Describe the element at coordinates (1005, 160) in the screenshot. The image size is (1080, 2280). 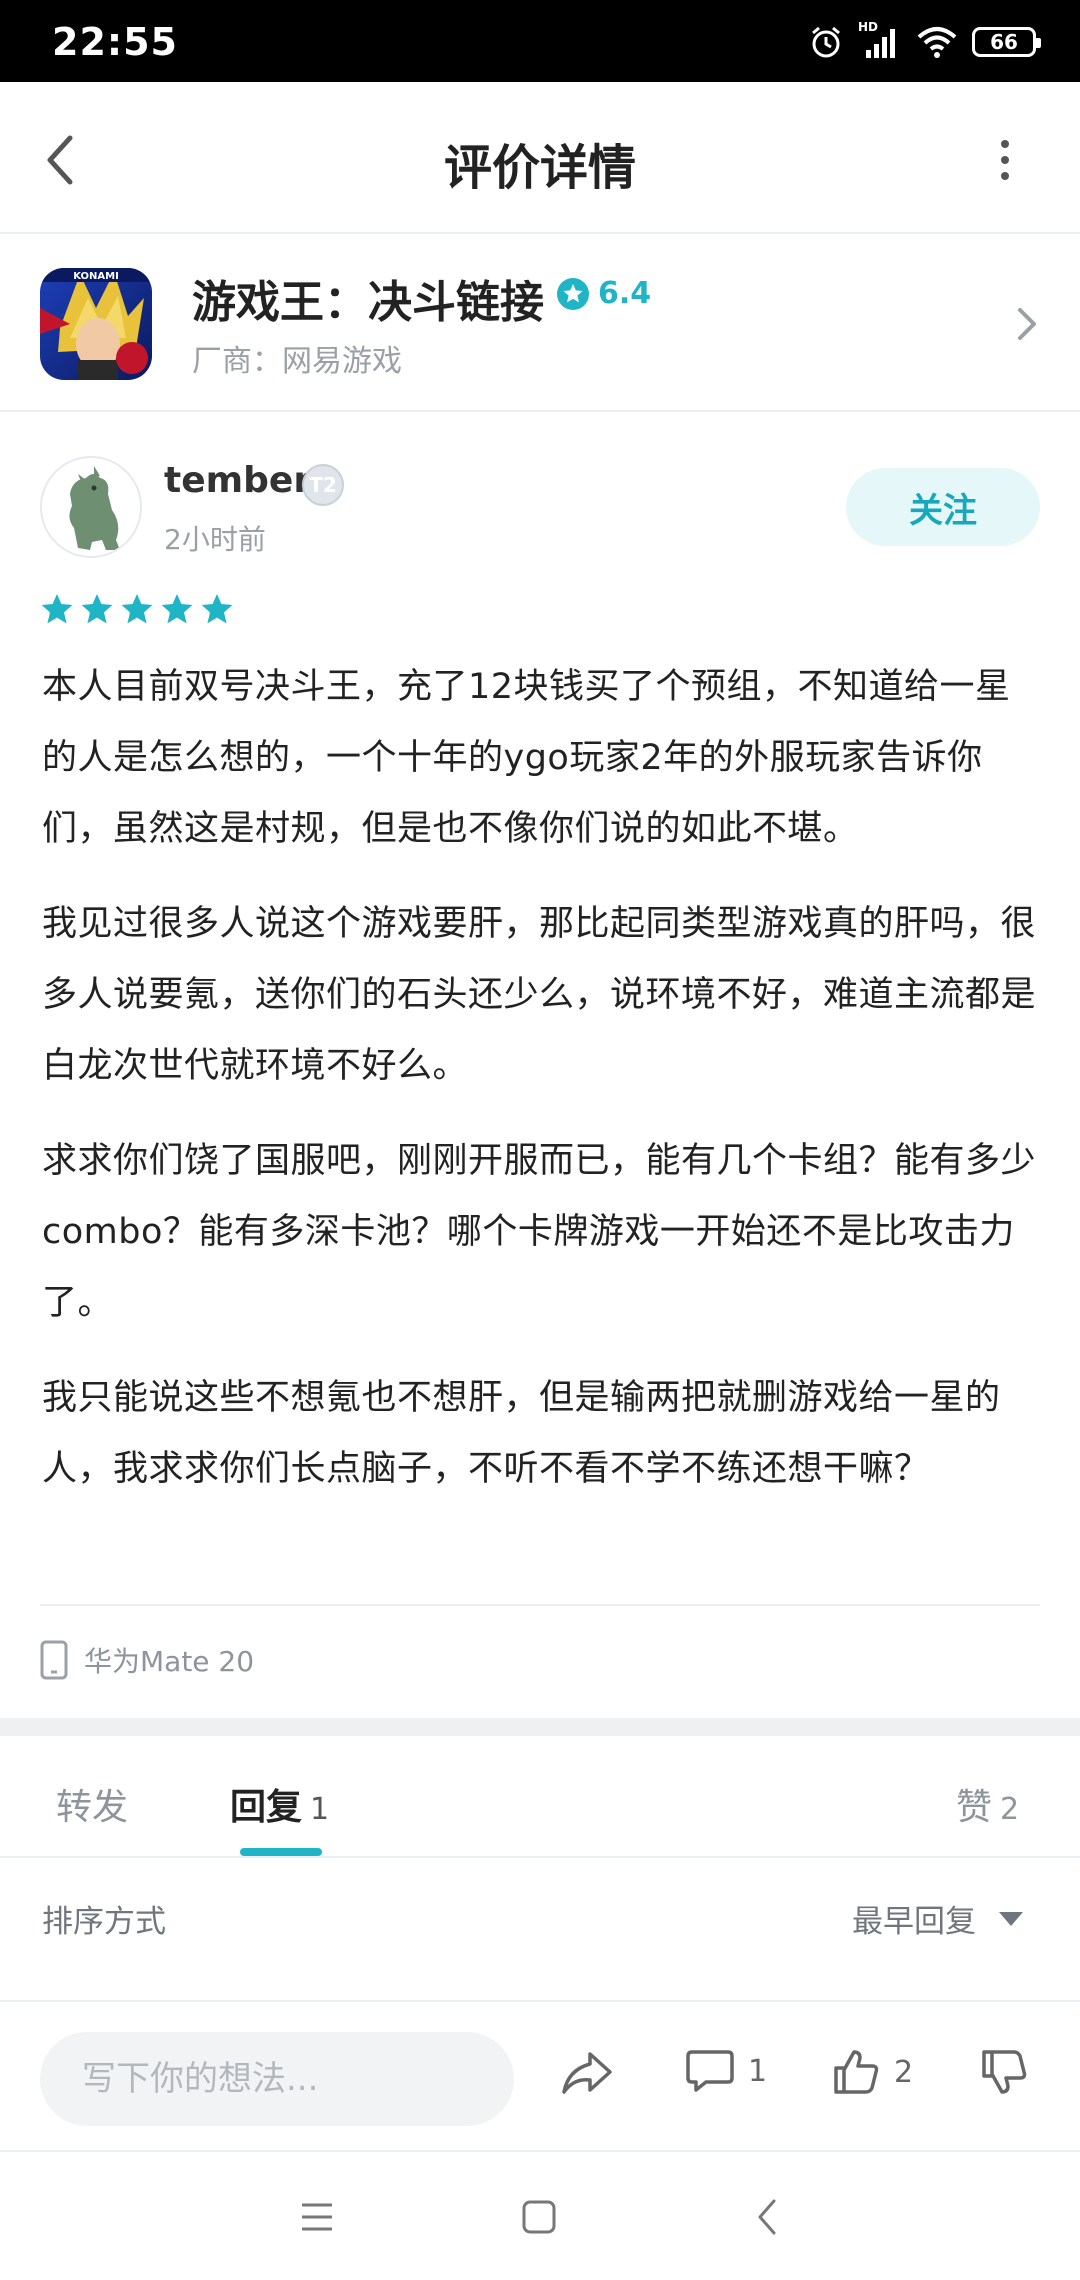
I see `more-icon` at that location.